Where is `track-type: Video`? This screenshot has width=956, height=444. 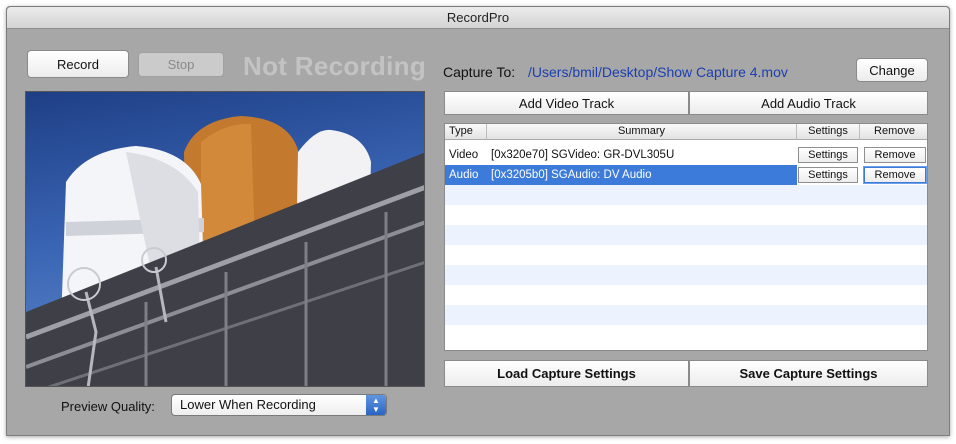 track-type: Video is located at coordinates (464, 155).